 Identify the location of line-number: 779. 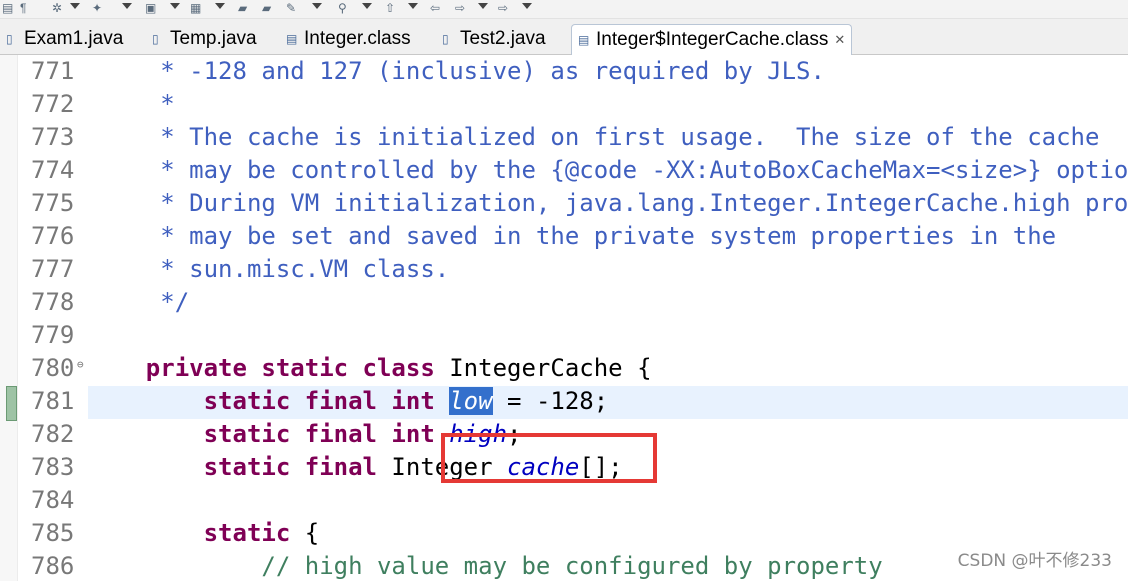
(53, 335).